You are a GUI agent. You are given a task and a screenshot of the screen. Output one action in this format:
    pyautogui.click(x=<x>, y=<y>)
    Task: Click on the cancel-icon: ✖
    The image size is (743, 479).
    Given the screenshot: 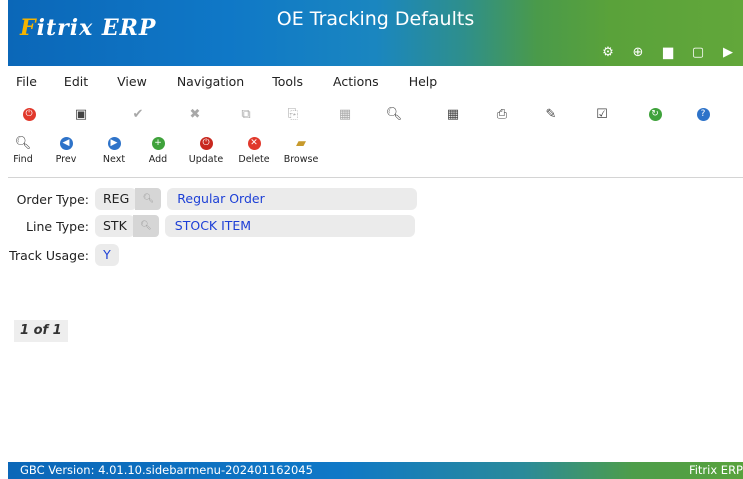 What is the action you would take?
    pyautogui.click(x=195, y=114)
    